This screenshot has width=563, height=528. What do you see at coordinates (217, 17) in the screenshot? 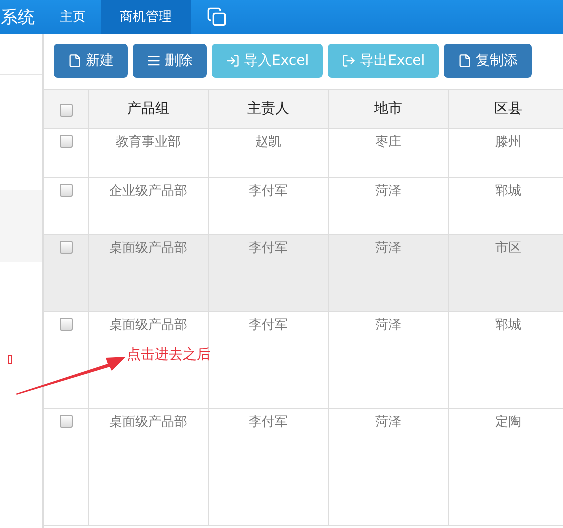
I see `copy-icon` at bounding box center [217, 17].